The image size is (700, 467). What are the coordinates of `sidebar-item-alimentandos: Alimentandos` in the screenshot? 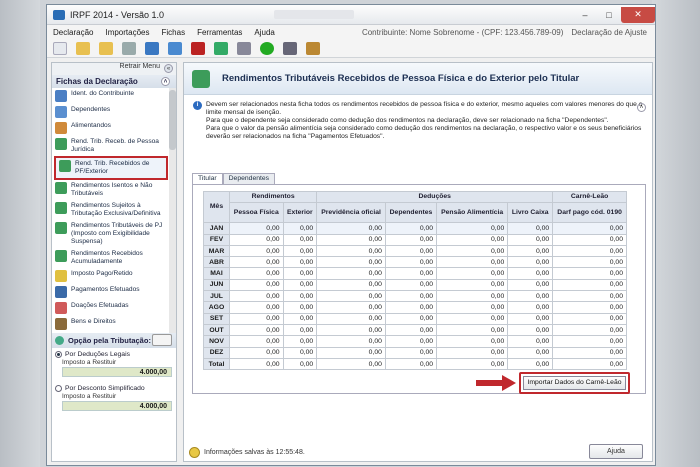 It's located at (114, 128).